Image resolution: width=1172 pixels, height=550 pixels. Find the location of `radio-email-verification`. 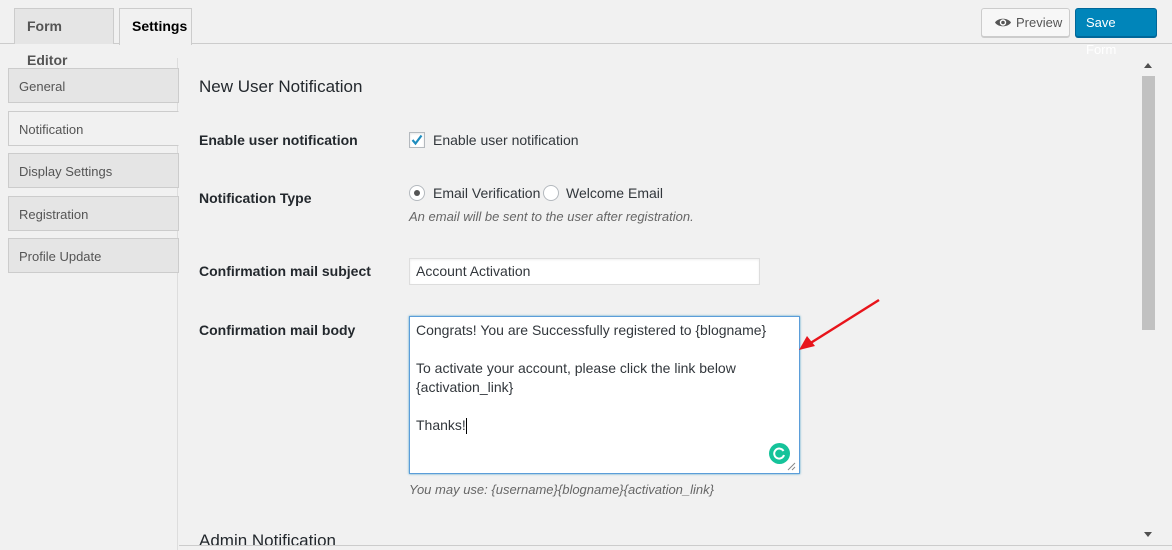

radio-email-verification is located at coordinates (417, 193).